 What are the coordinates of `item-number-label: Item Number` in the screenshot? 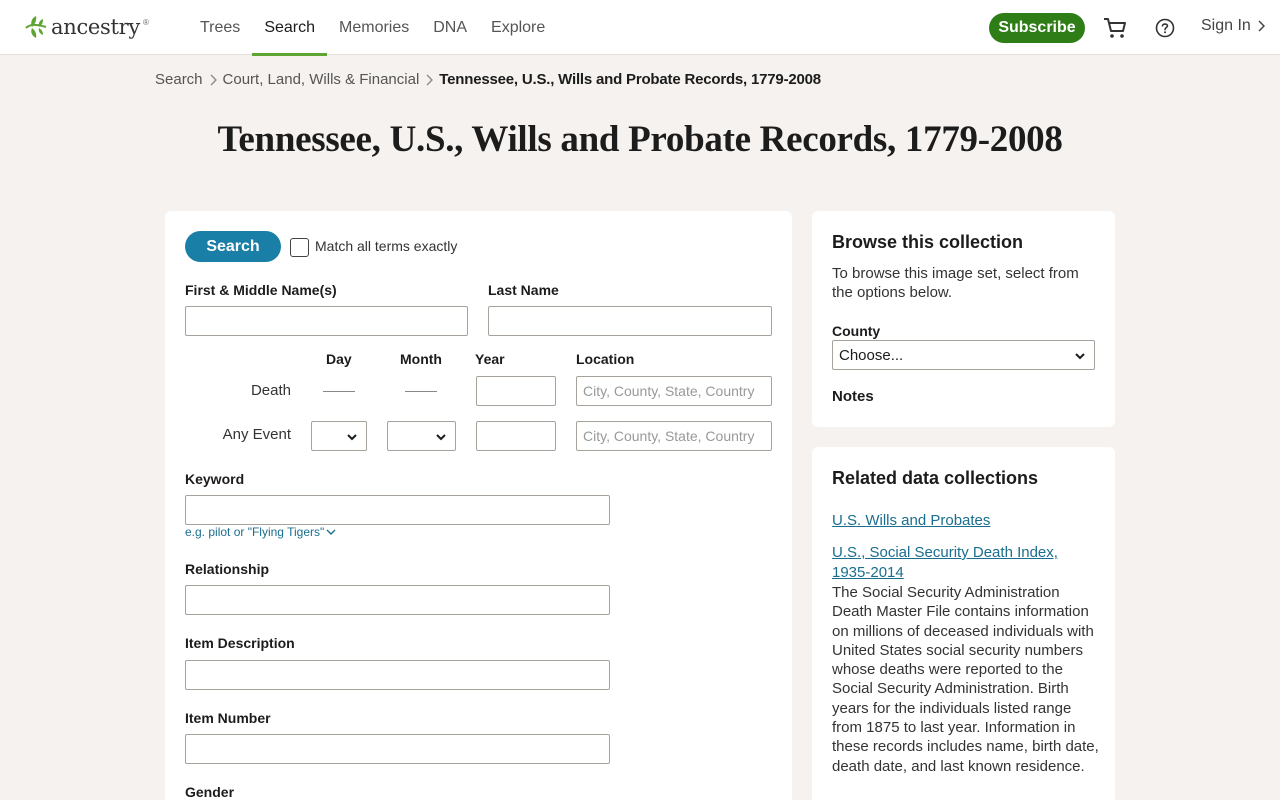 It's located at (228, 718).